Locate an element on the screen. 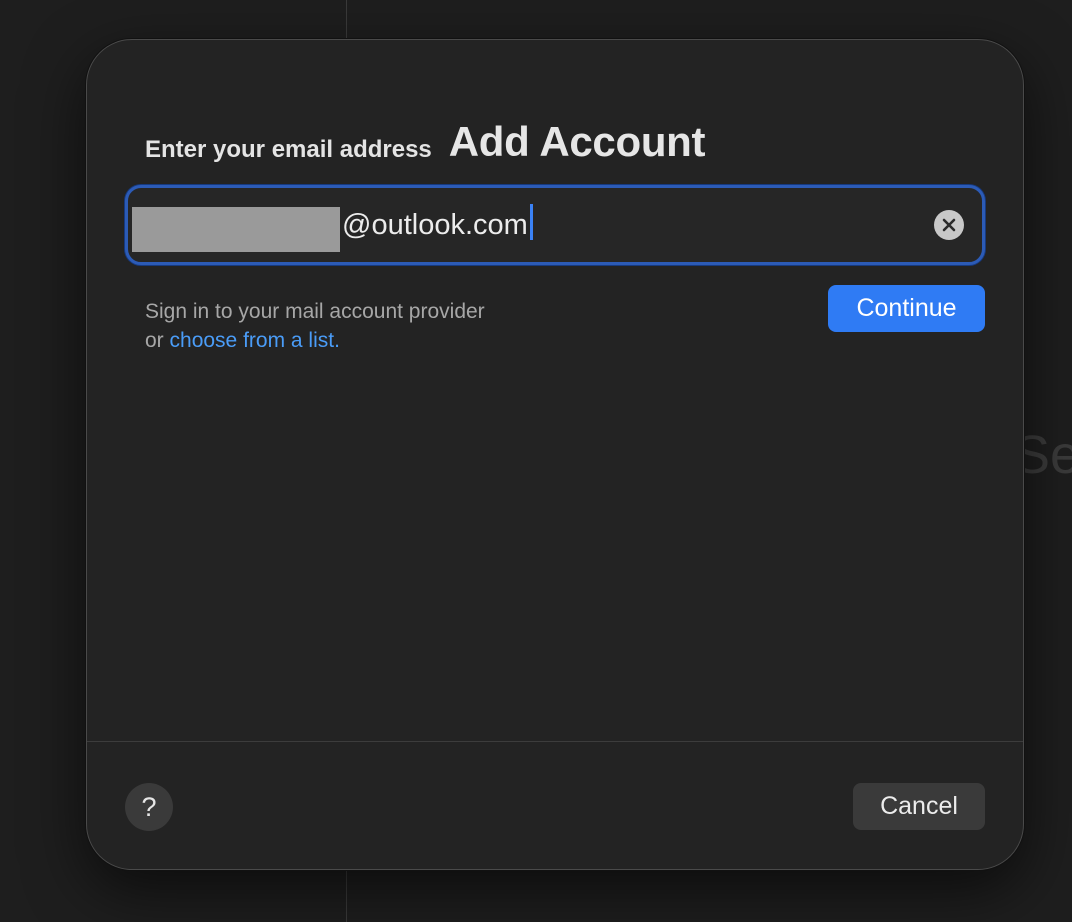 Image resolution: width=1072 pixels, height=922 pixels. help-button: ? is located at coordinates (149, 807).